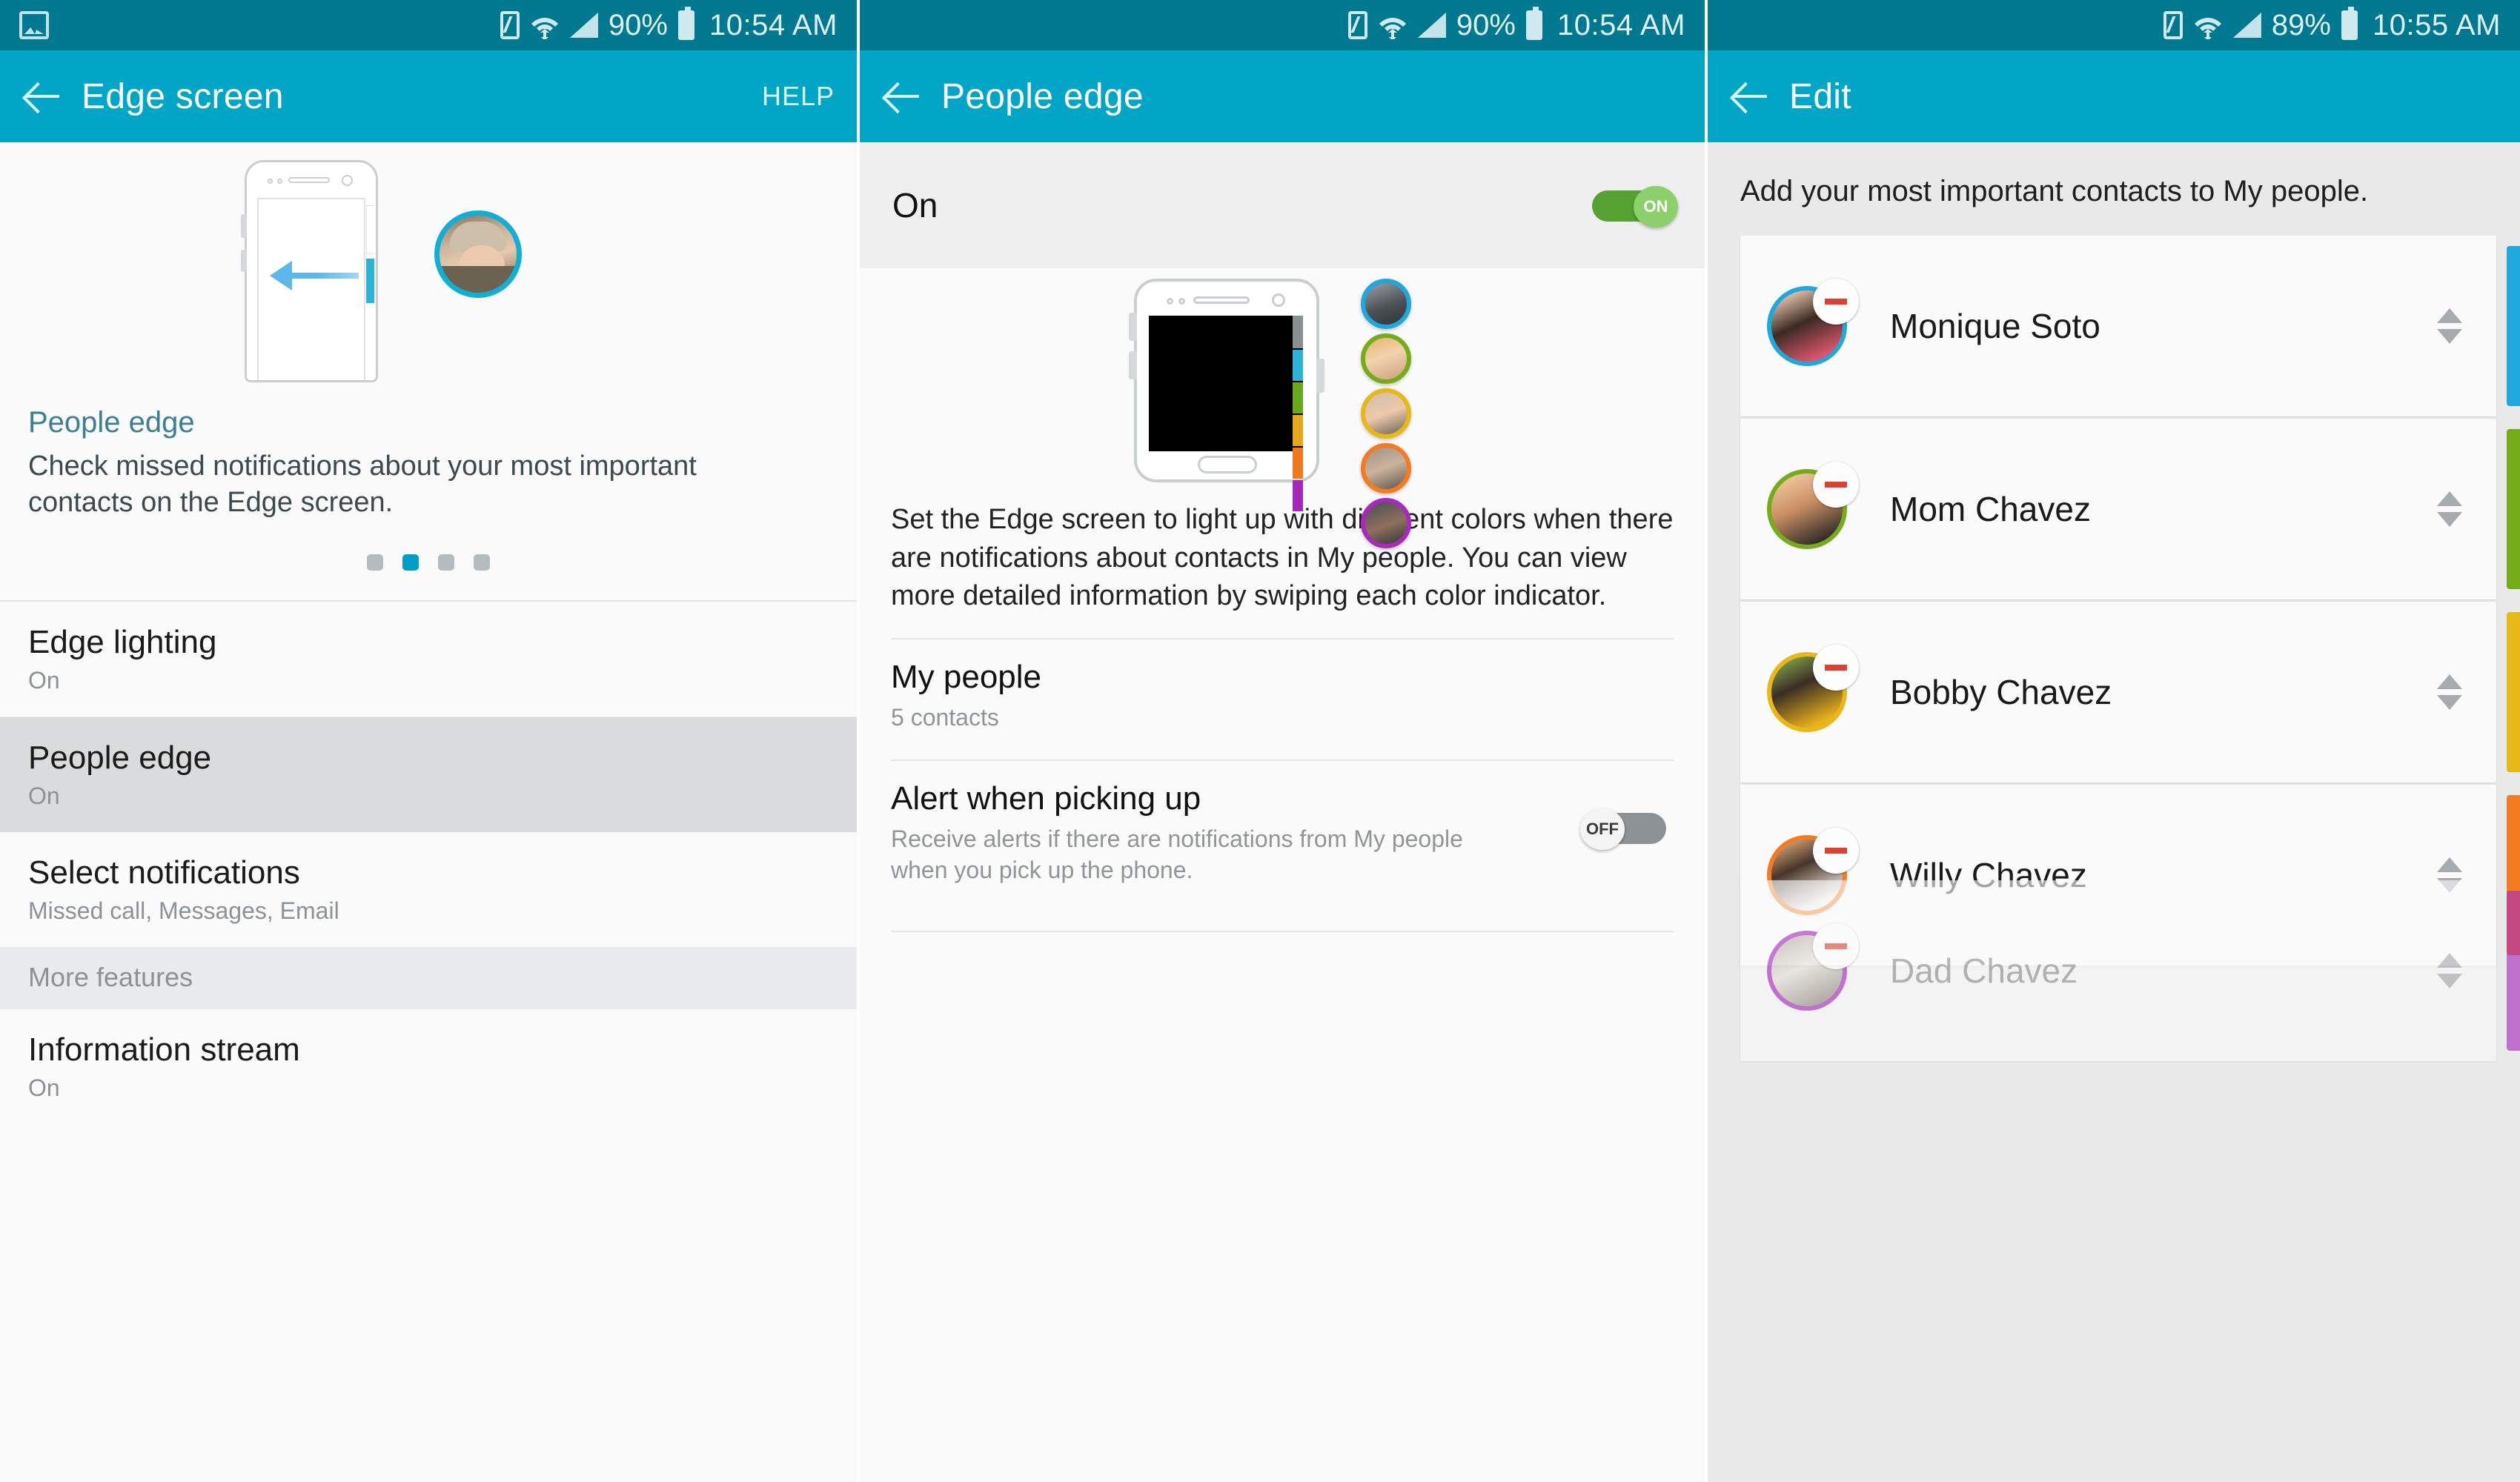 The image size is (2520, 1482). What do you see at coordinates (478, 254) in the screenshot?
I see `hero-contact-avatar` at bounding box center [478, 254].